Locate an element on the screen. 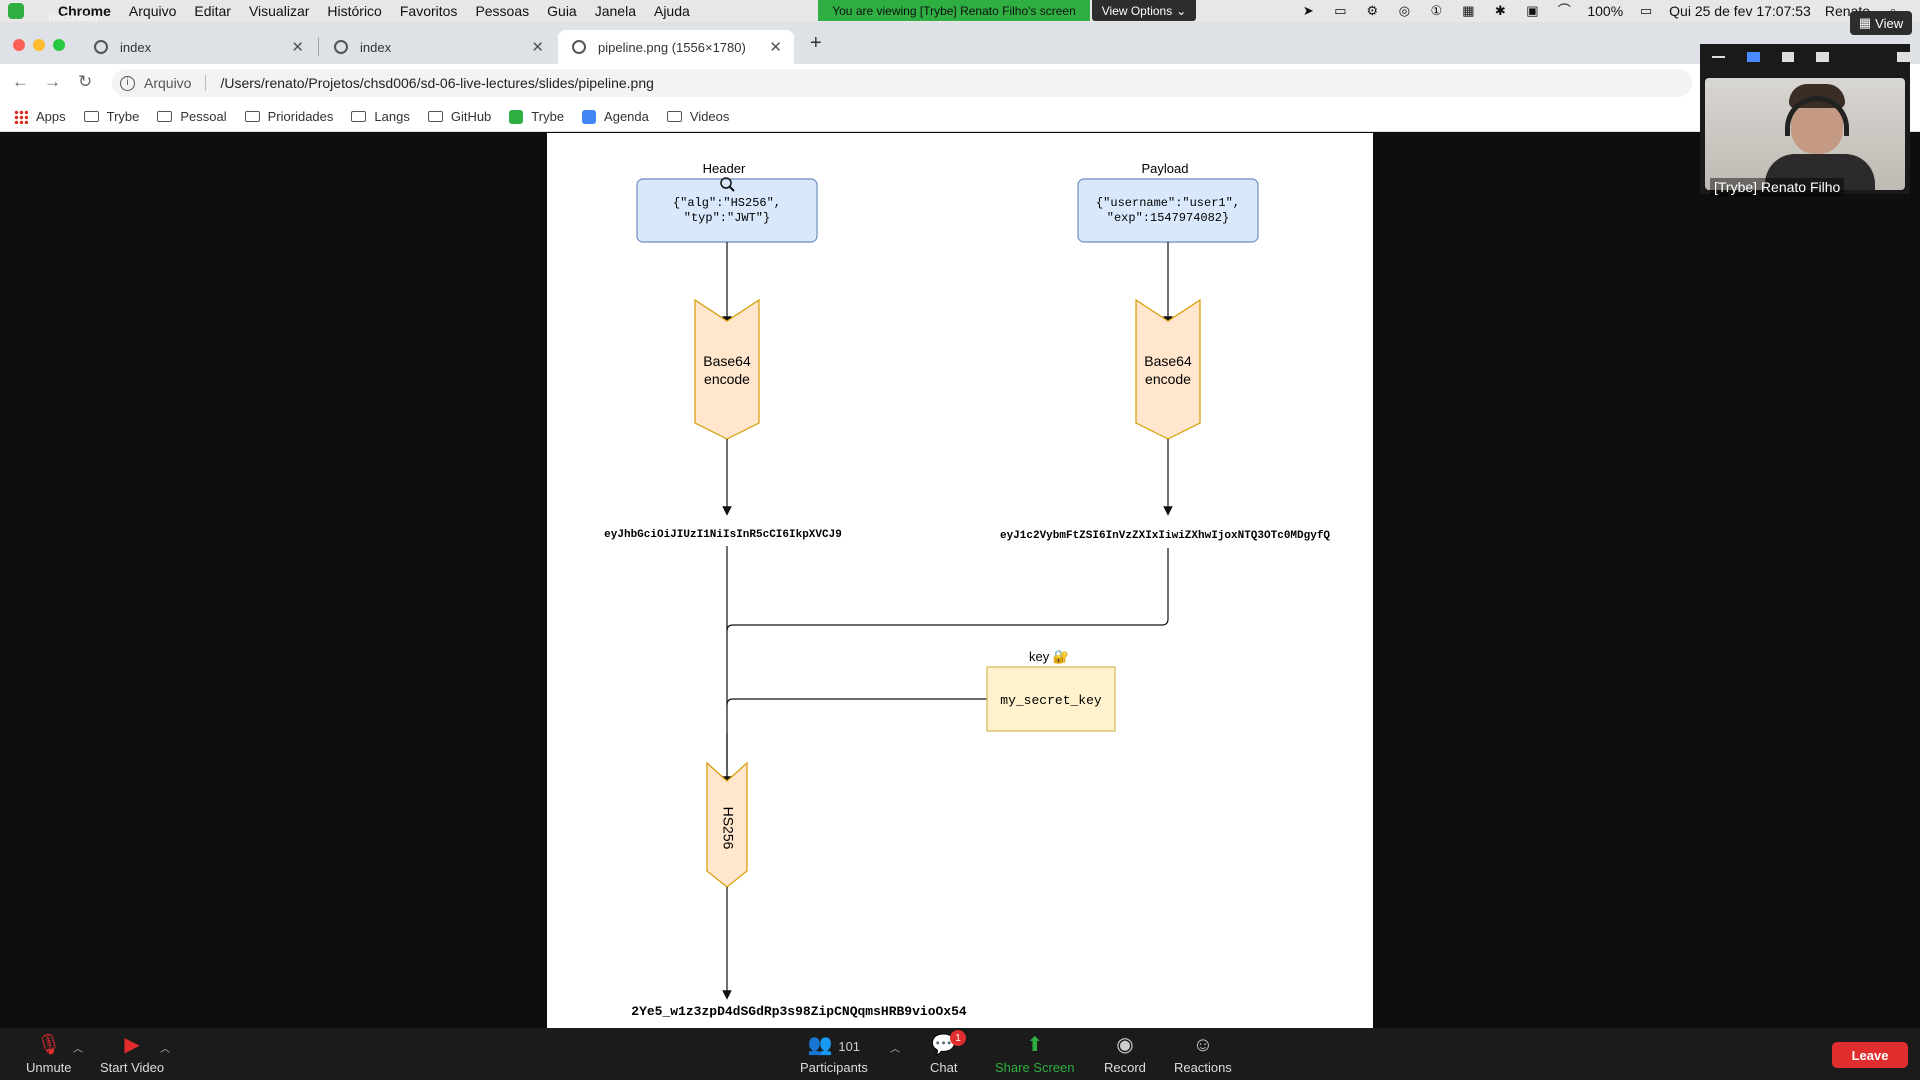  menu-historico: Histórico is located at coordinates (354, 11).